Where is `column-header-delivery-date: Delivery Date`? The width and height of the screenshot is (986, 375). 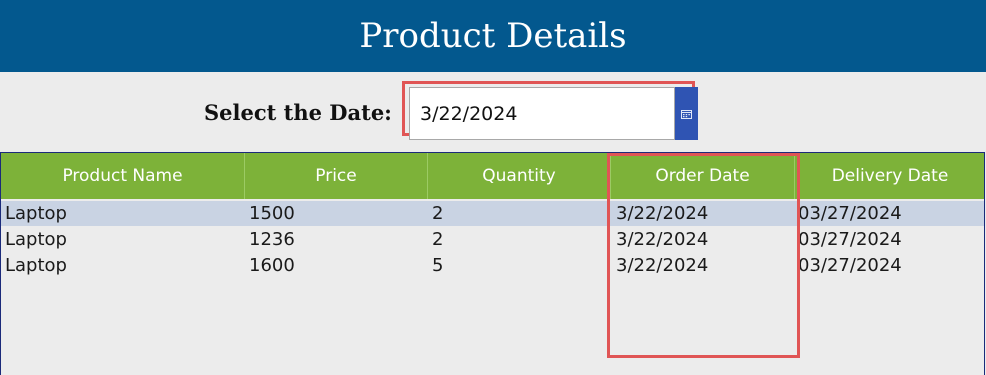
column-header-delivery-date: Delivery Date is located at coordinates (889, 176).